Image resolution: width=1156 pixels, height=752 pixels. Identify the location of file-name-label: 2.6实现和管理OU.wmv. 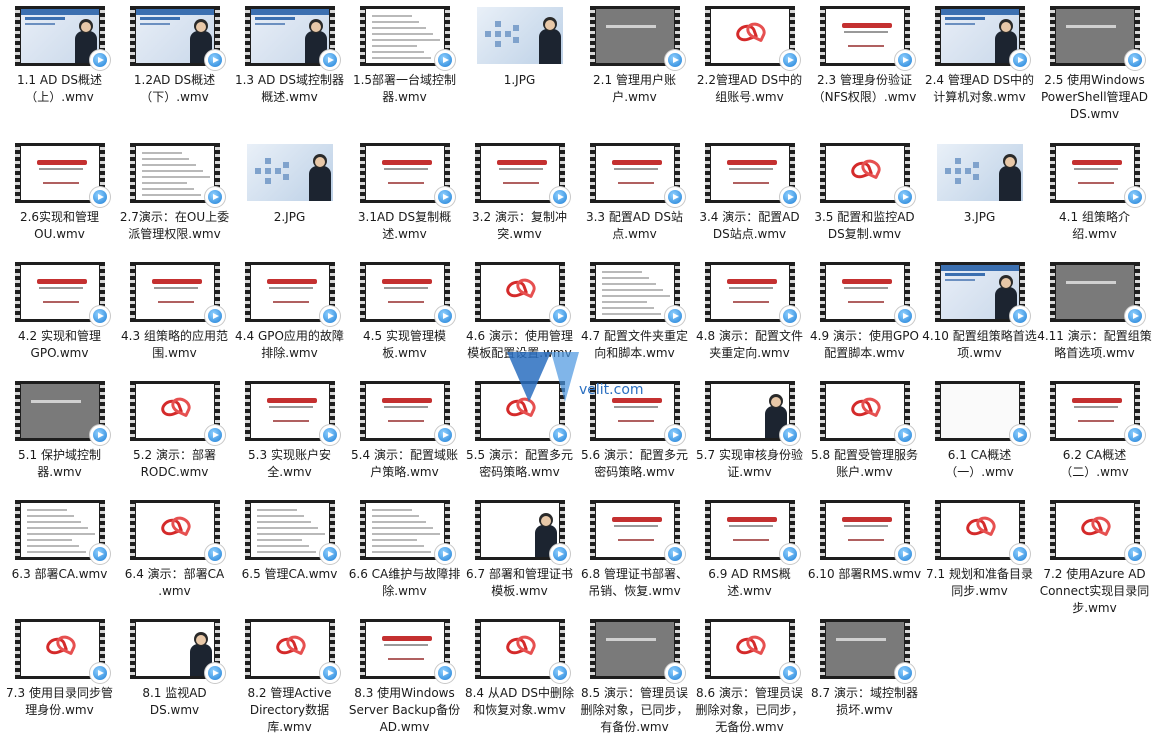
(59, 225).